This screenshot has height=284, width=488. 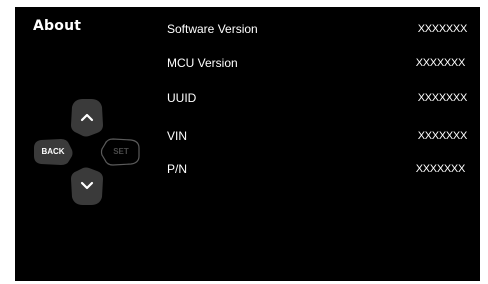 What do you see at coordinates (53, 151) in the screenshot?
I see `back-button-label: BACK` at bounding box center [53, 151].